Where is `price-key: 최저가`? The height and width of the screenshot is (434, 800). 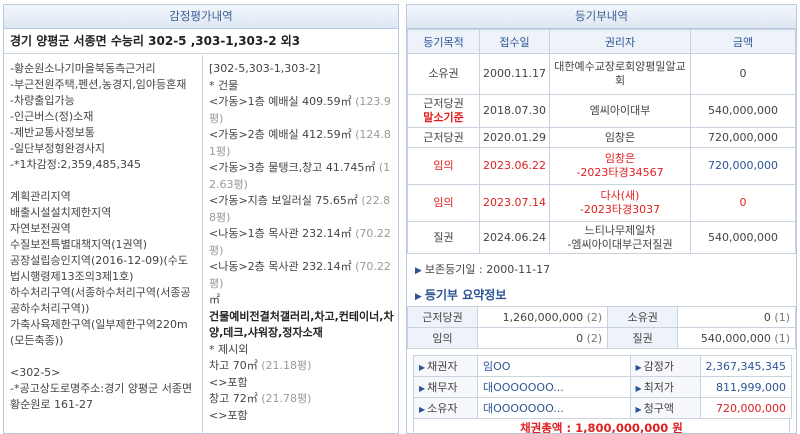
price-key: 최저가 is located at coordinates (659, 387).